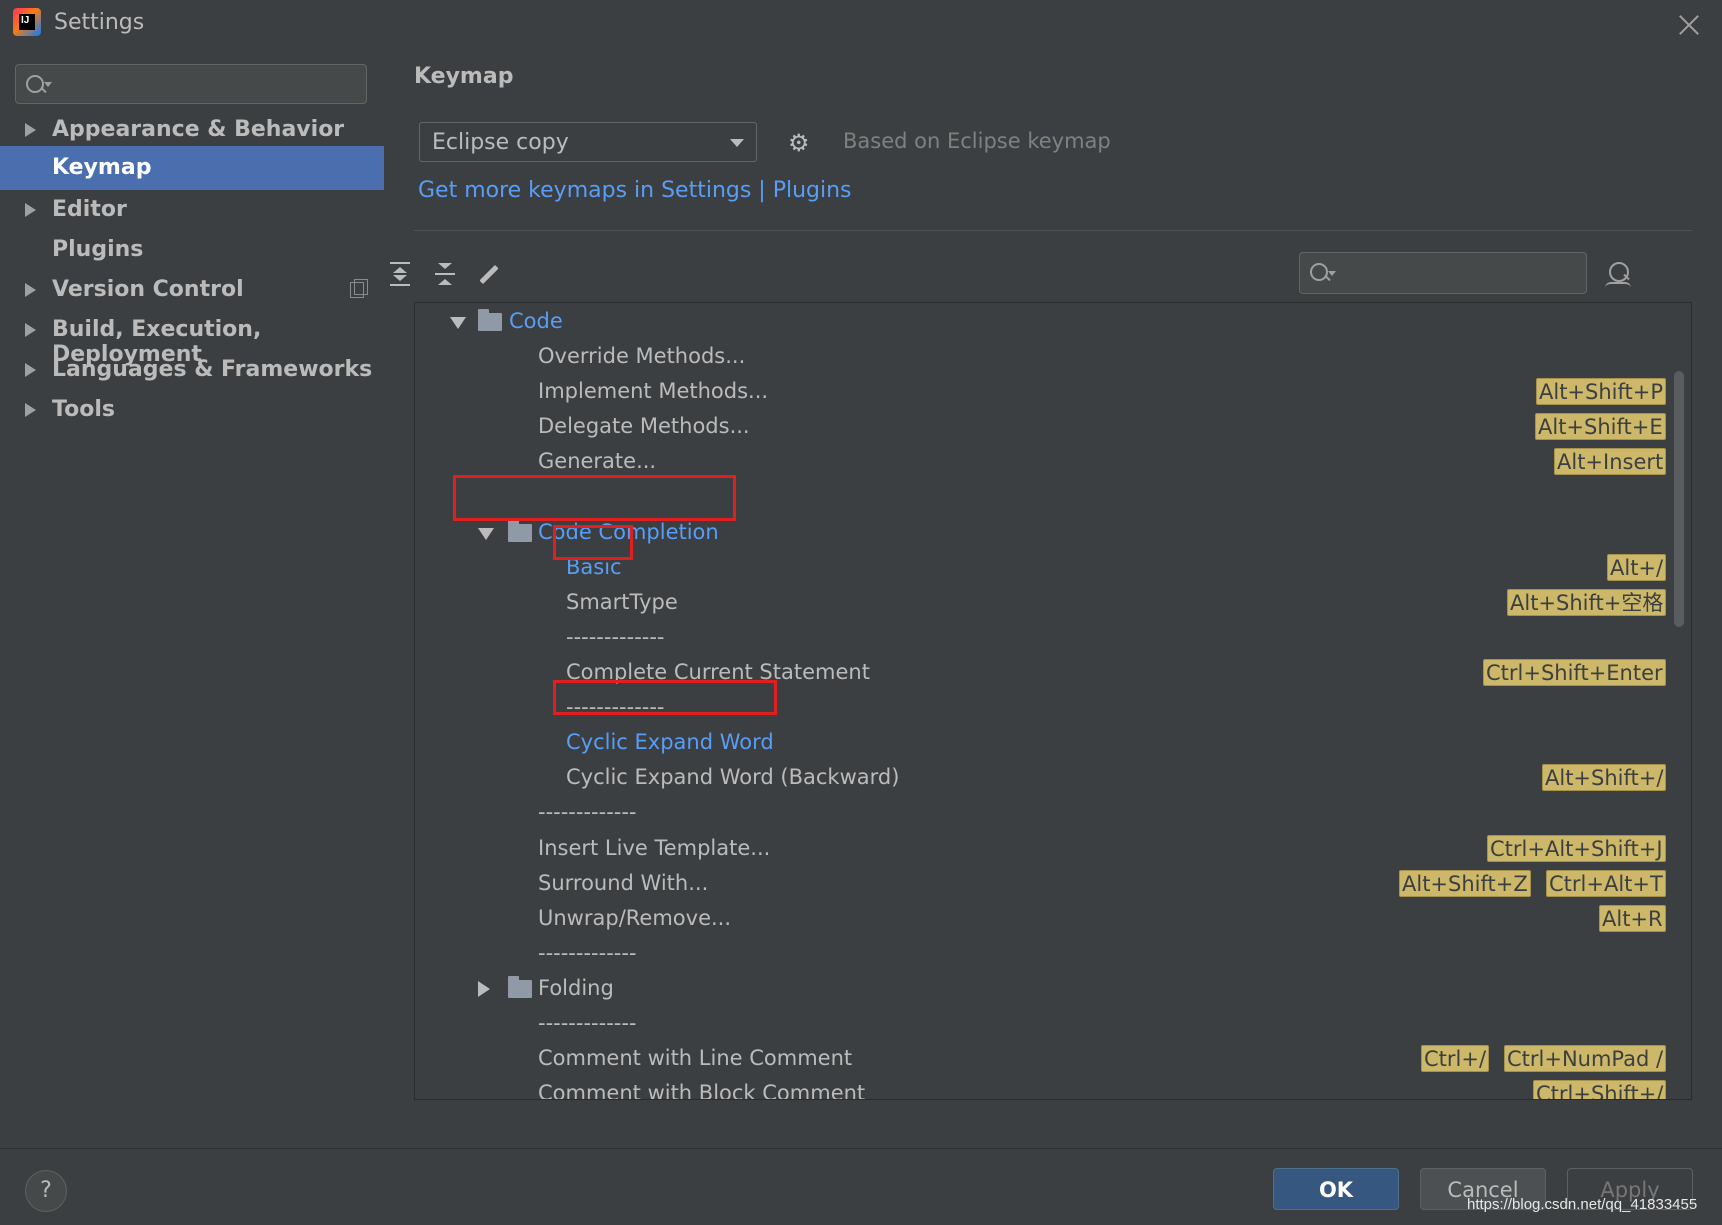  Describe the element at coordinates (464, 76) in the screenshot. I see `page-title: Keymap` at that location.